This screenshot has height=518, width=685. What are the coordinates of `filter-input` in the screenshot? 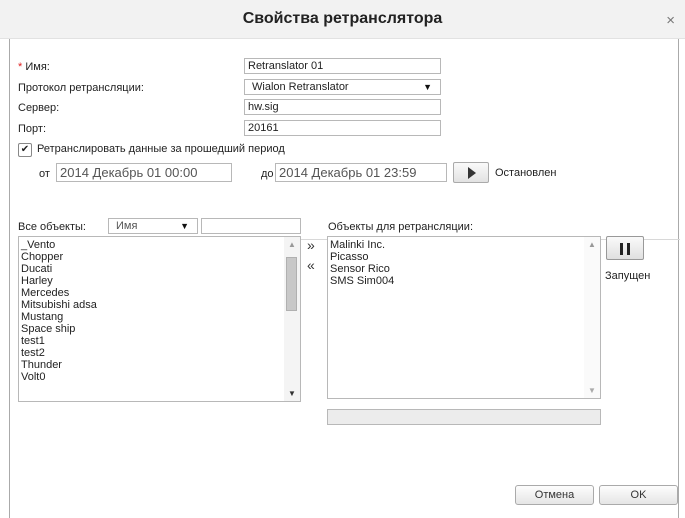 It's located at (251, 226).